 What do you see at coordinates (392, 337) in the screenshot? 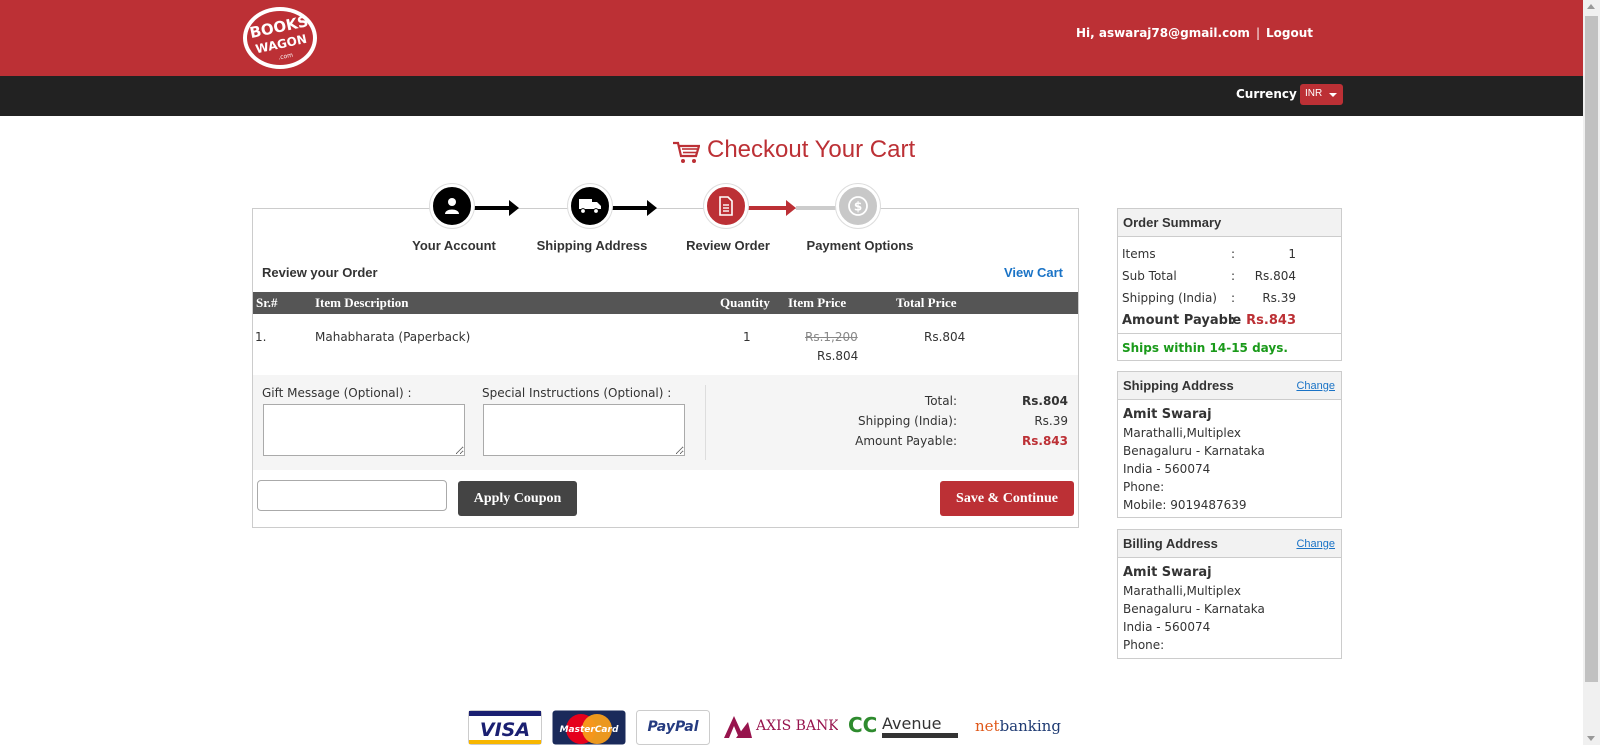
I see `row-description: Mahabharata (Paperback)` at bounding box center [392, 337].